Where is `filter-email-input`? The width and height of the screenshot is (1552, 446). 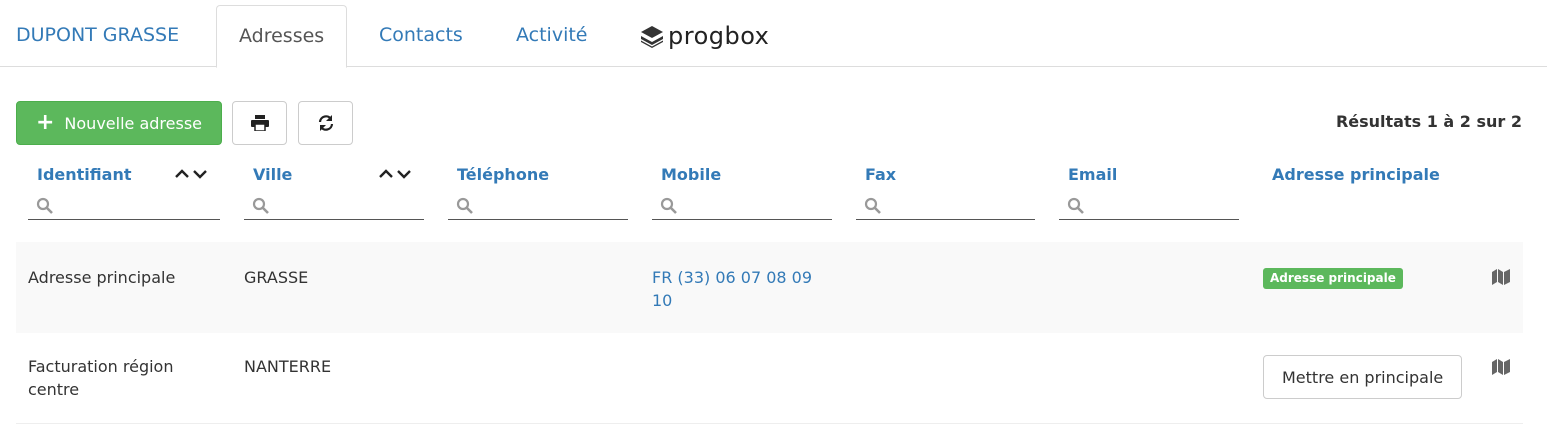
filter-email-input is located at coordinates (1149, 206).